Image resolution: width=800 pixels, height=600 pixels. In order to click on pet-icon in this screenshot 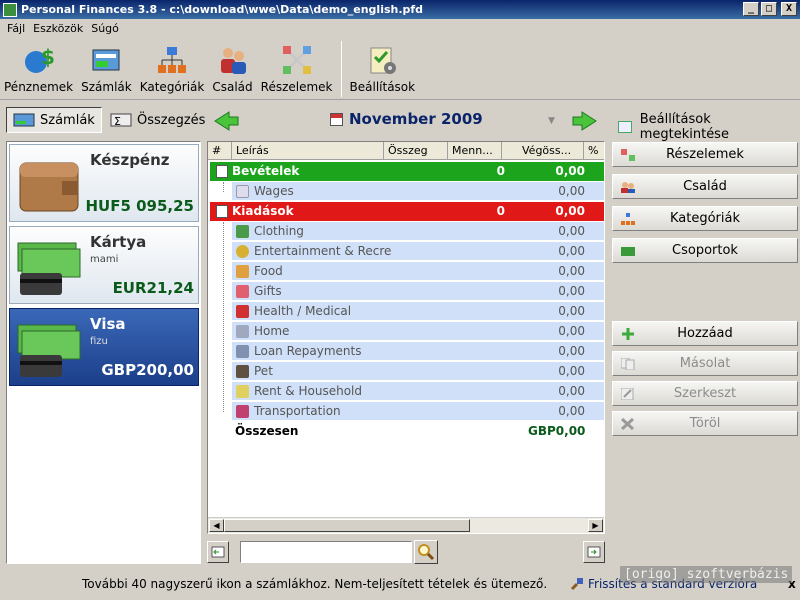, I will do `click(242, 371)`.